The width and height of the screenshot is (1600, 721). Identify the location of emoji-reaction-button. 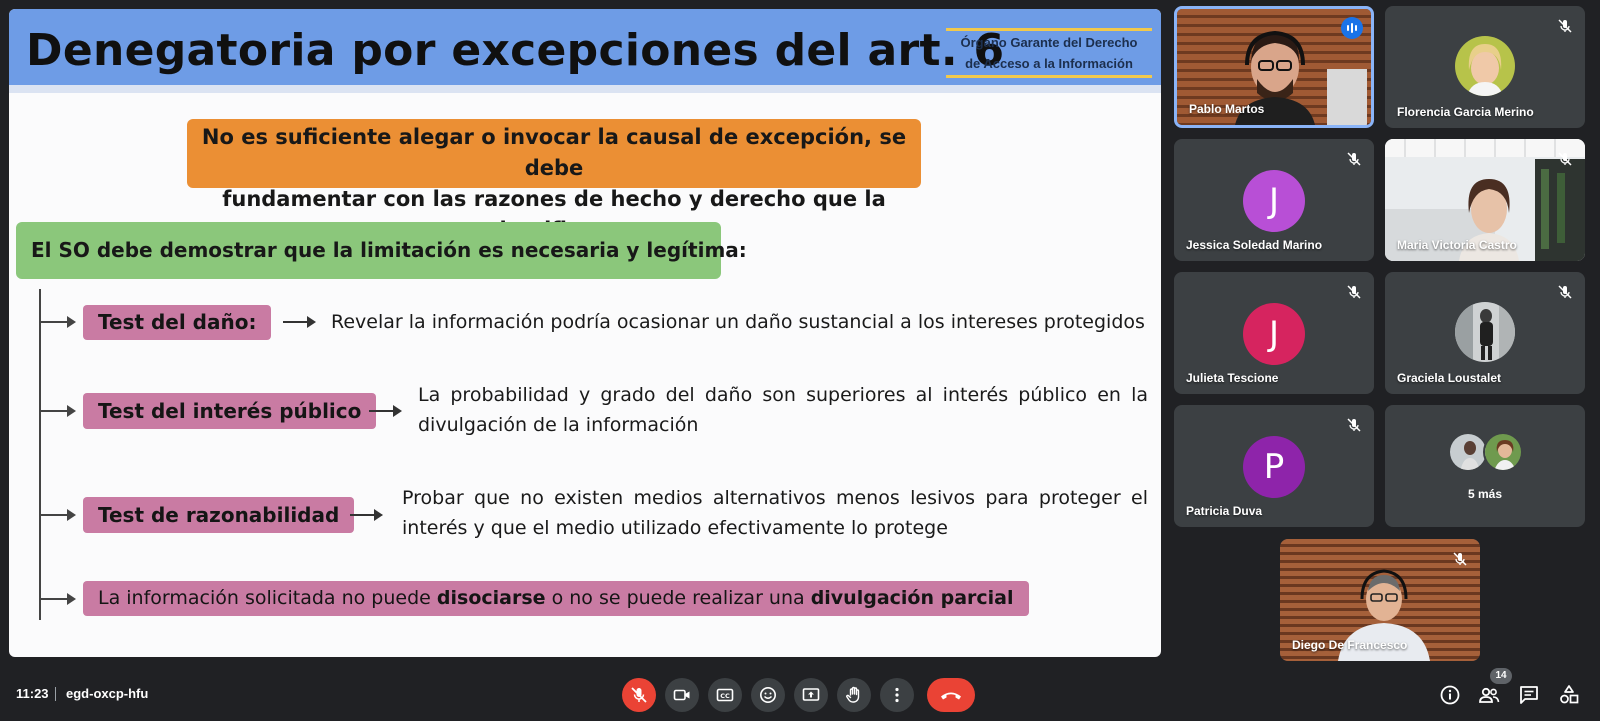
(768, 695).